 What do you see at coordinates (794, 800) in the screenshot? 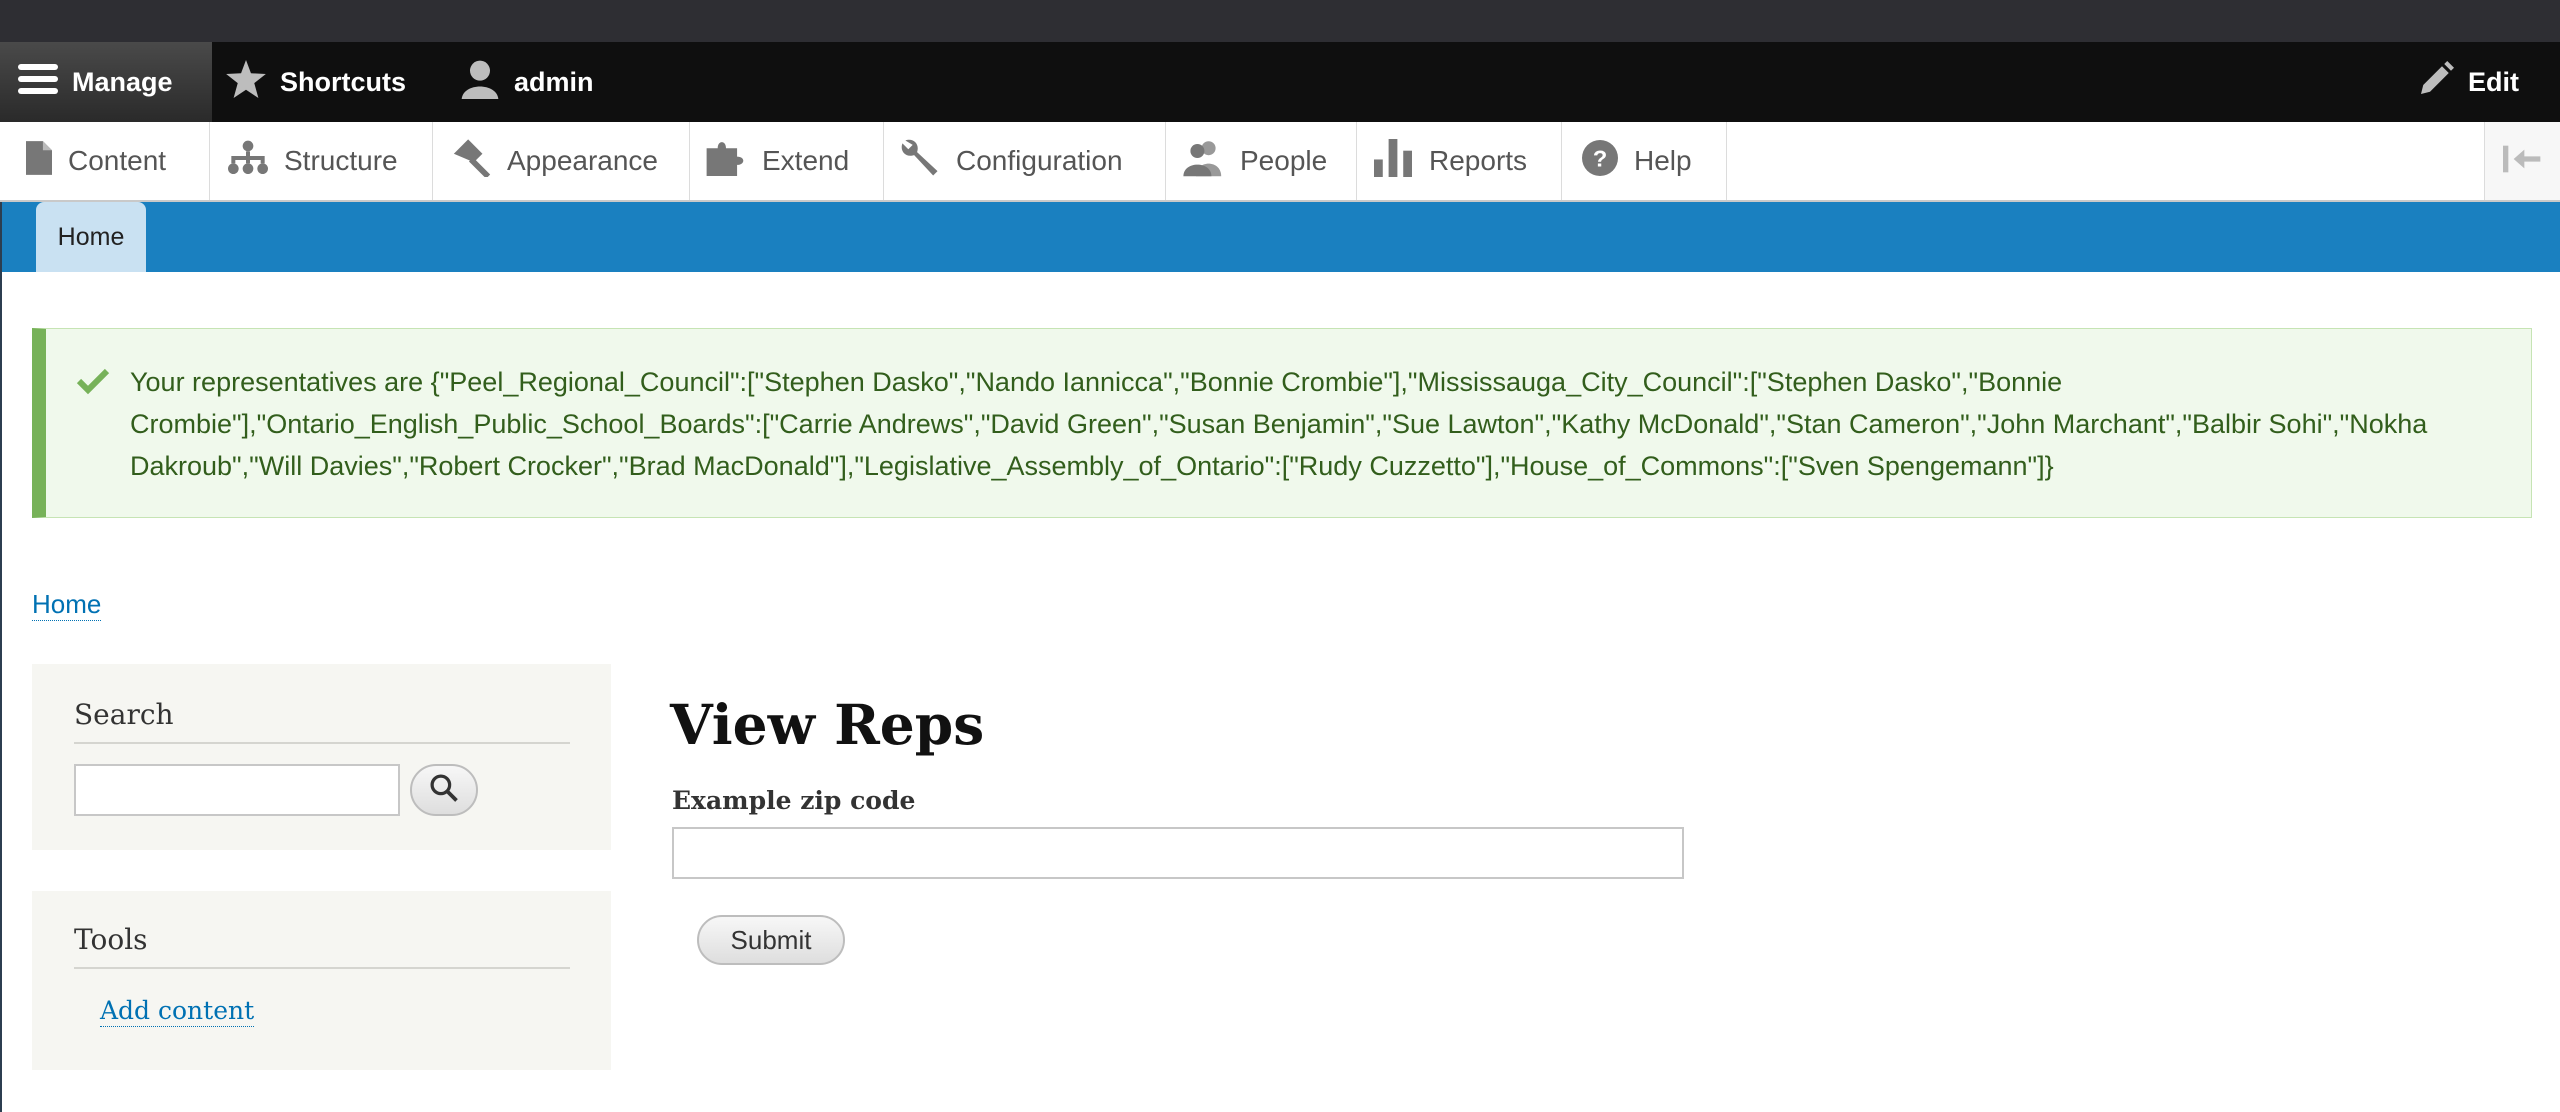
I see `zip-code-label: Example zip code` at bounding box center [794, 800].